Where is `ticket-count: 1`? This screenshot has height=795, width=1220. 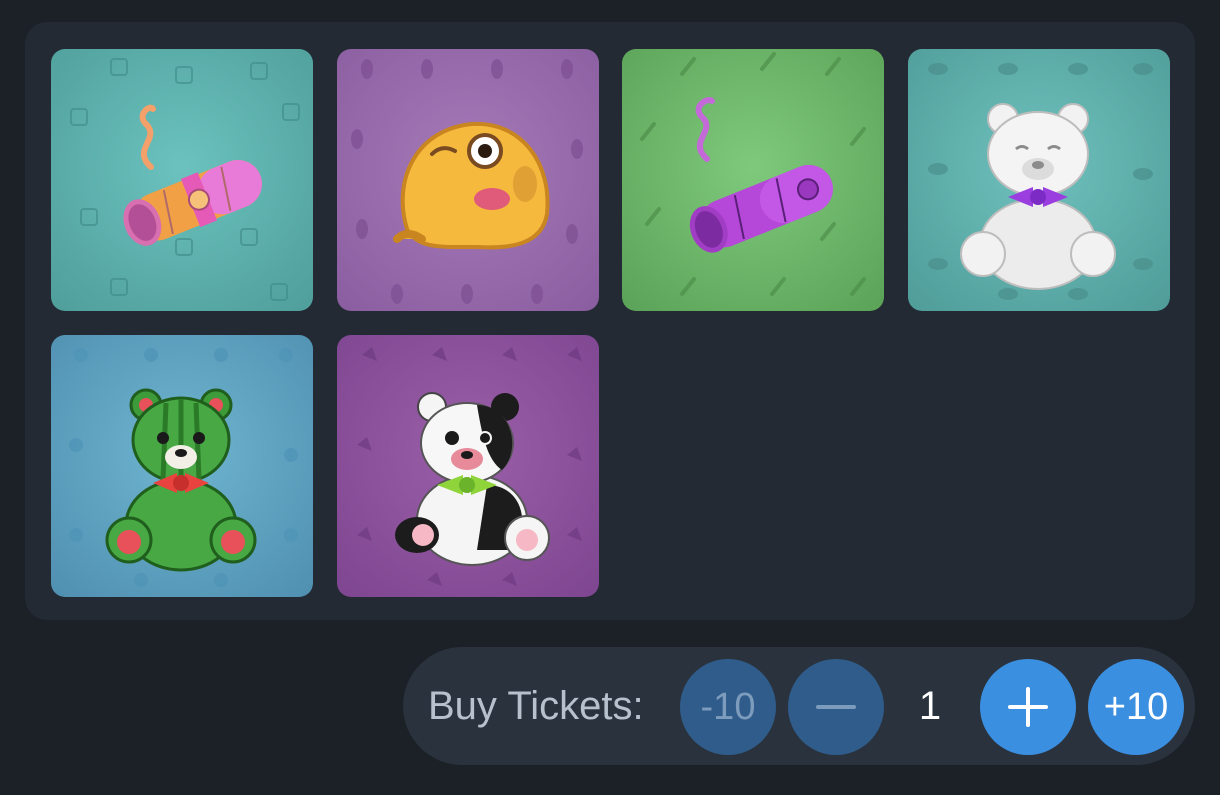 ticket-count: 1 is located at coordinates (930, 706).